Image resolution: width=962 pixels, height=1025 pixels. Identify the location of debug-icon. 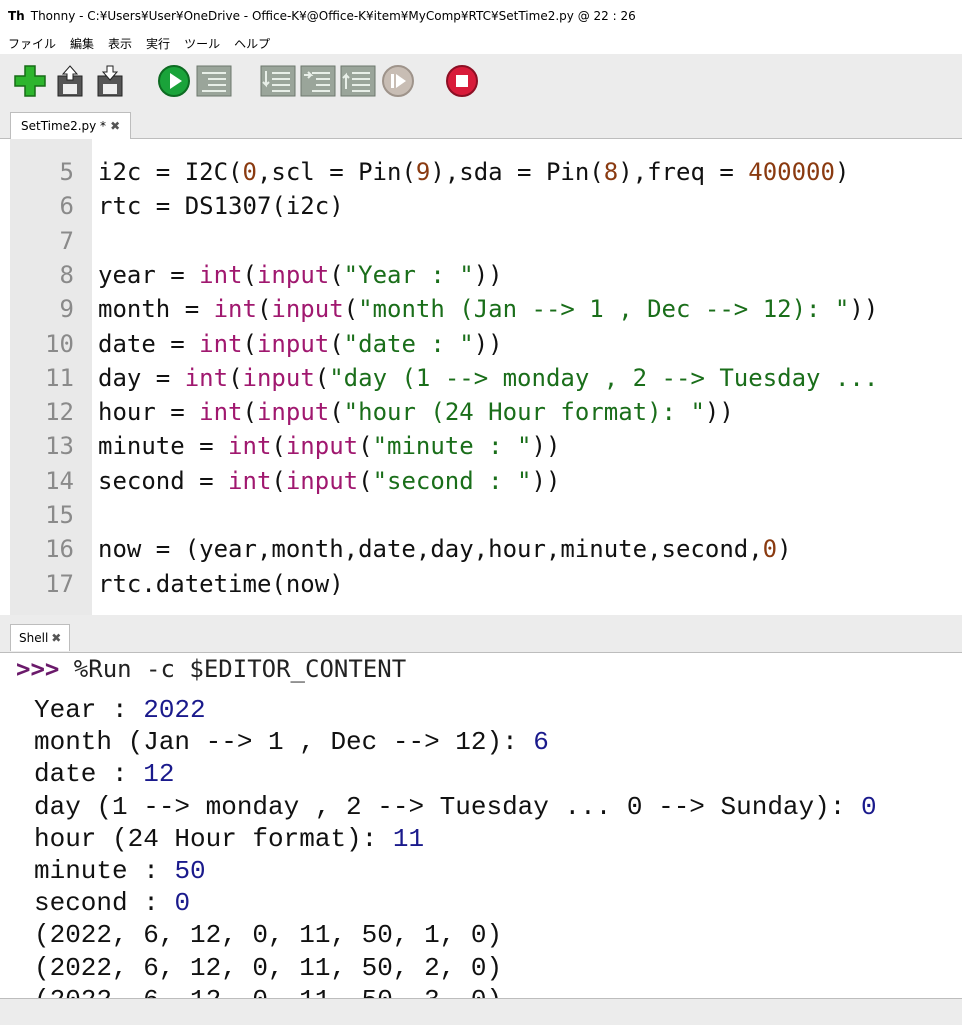
(214, 81).